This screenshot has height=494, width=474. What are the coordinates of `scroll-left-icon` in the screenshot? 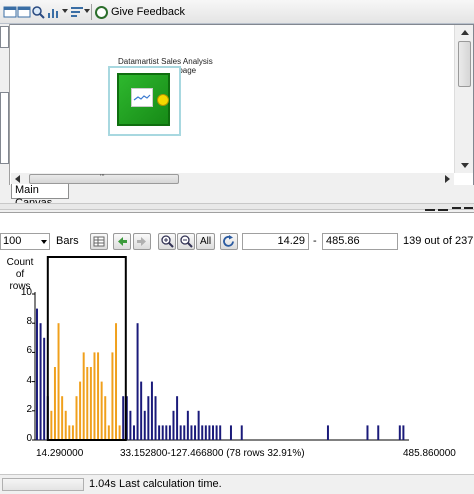 It's located at (17, 179).